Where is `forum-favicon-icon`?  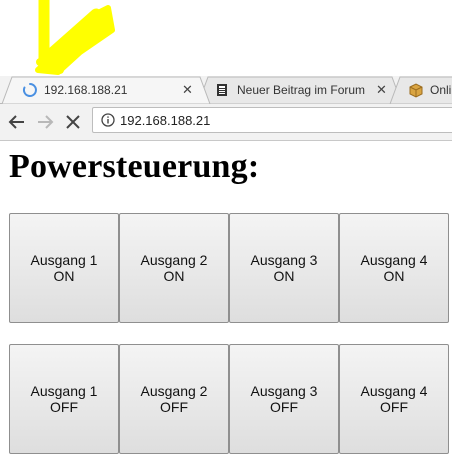 forum-favicon-icon is located at coordinates (222, 90).